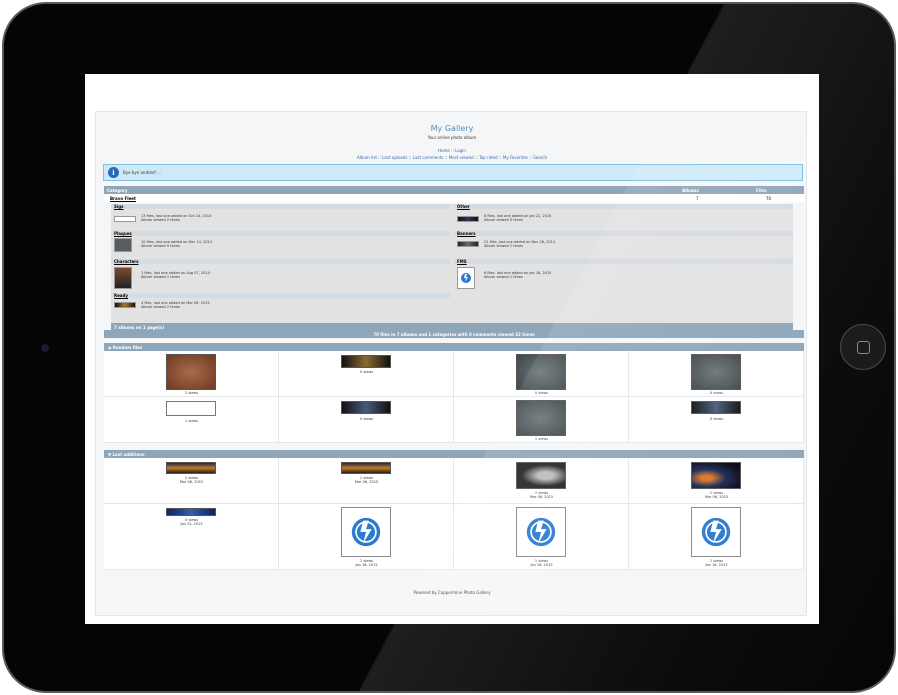 Image resolution: width=898 pixels, height=695 pixels. What do you see at coordinates (191, 524) in the screenshot?
I see `addition-date: Jan 22, 2015` at bounding box center [191, 524].